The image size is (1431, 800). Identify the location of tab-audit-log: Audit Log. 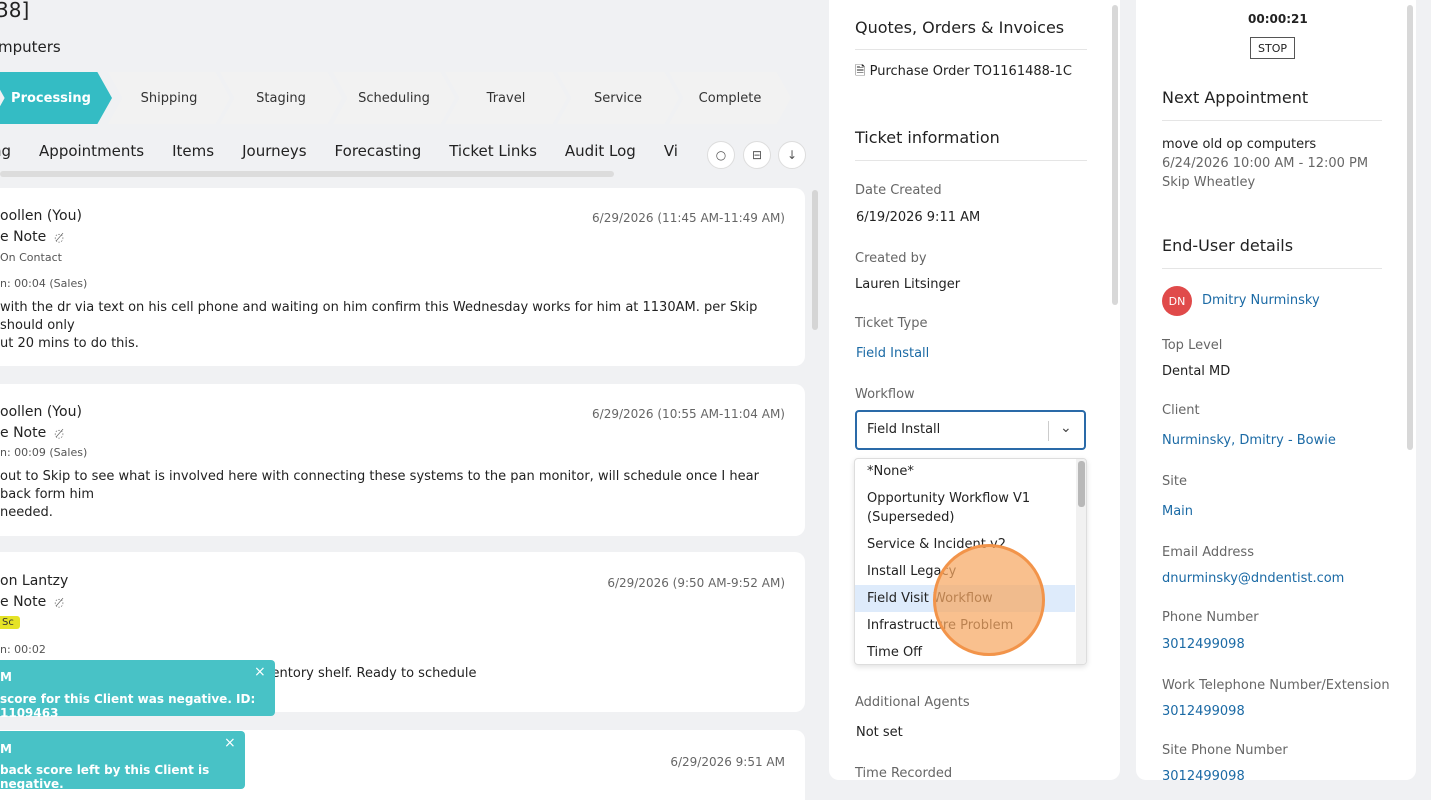
(600, 151).